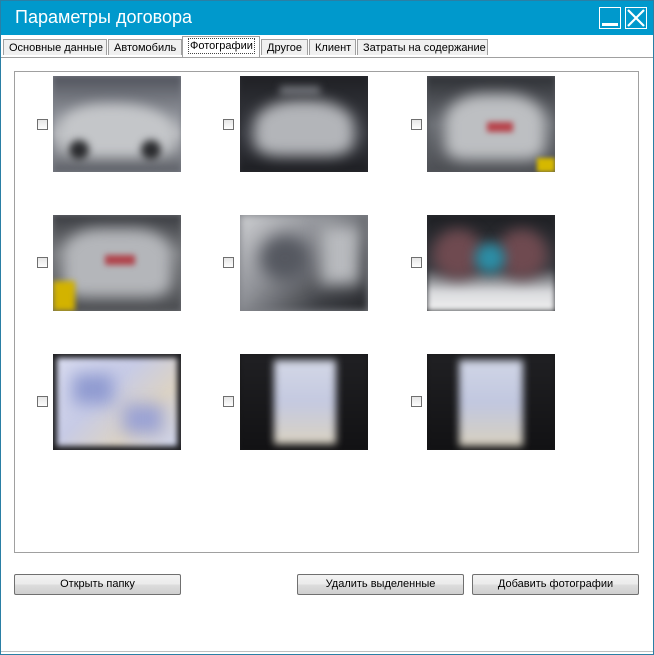 The height and width of the screenshot is (655, 654). Describe the element at coordinates (104, 17) in the screenshot. I see `window-title: Параметры договора` at that location.